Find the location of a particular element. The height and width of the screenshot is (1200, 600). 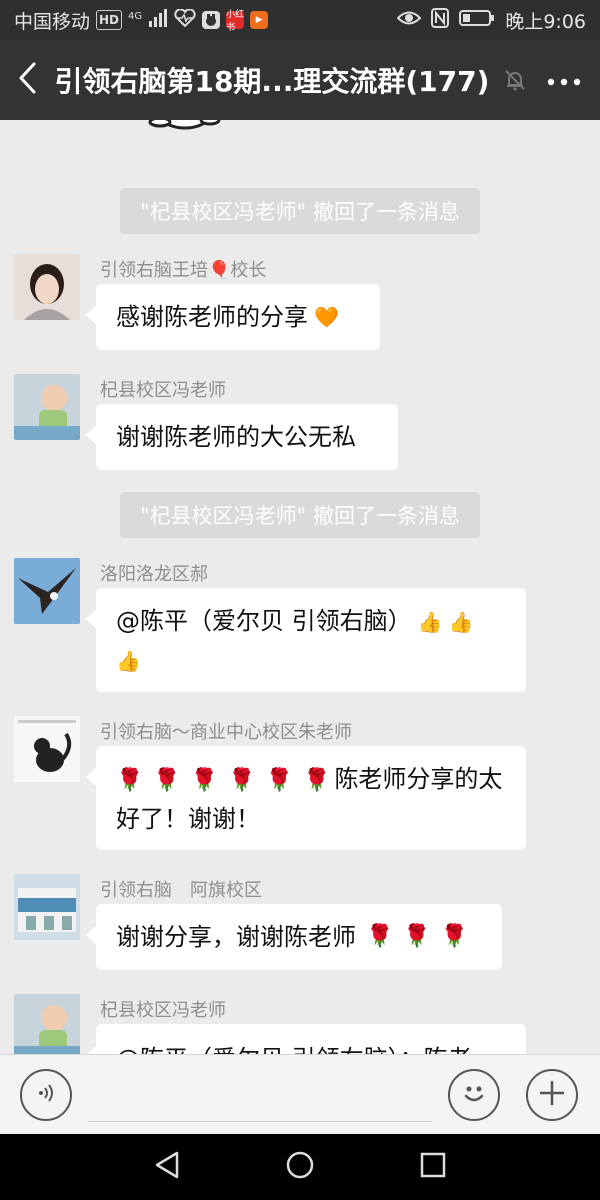

emoji-icon is located at coordinates (474, 1095).